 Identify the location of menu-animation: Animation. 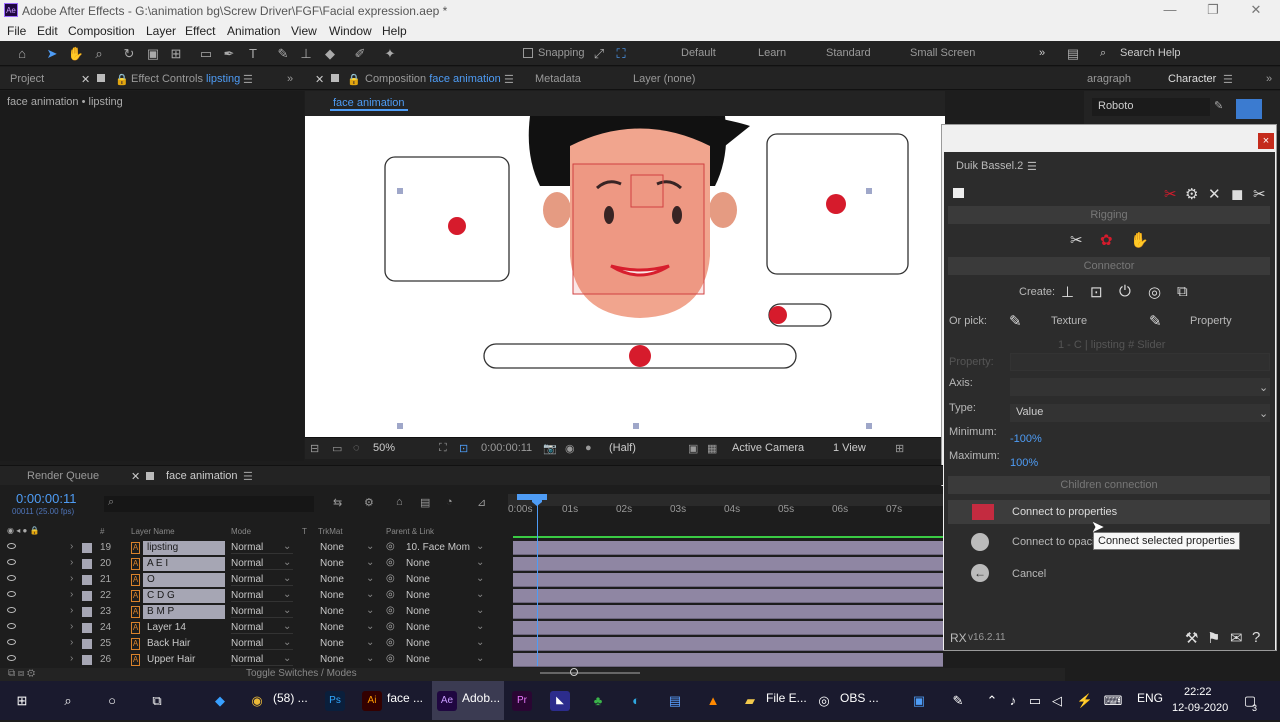
(253, 31).